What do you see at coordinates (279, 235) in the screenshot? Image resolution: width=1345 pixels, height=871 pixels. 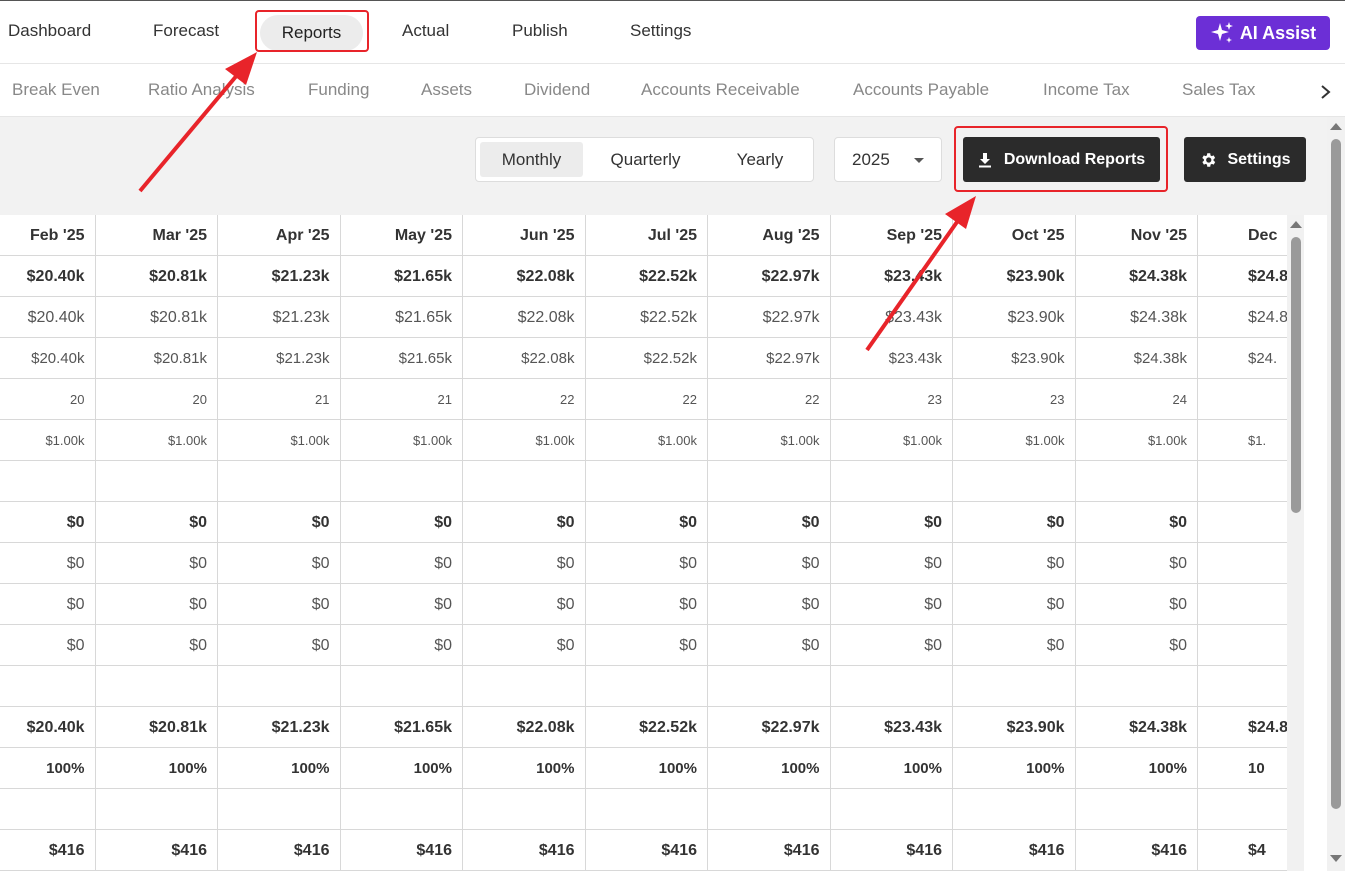 I see `column-header: Apr '25` at bounding box center [279, 235].